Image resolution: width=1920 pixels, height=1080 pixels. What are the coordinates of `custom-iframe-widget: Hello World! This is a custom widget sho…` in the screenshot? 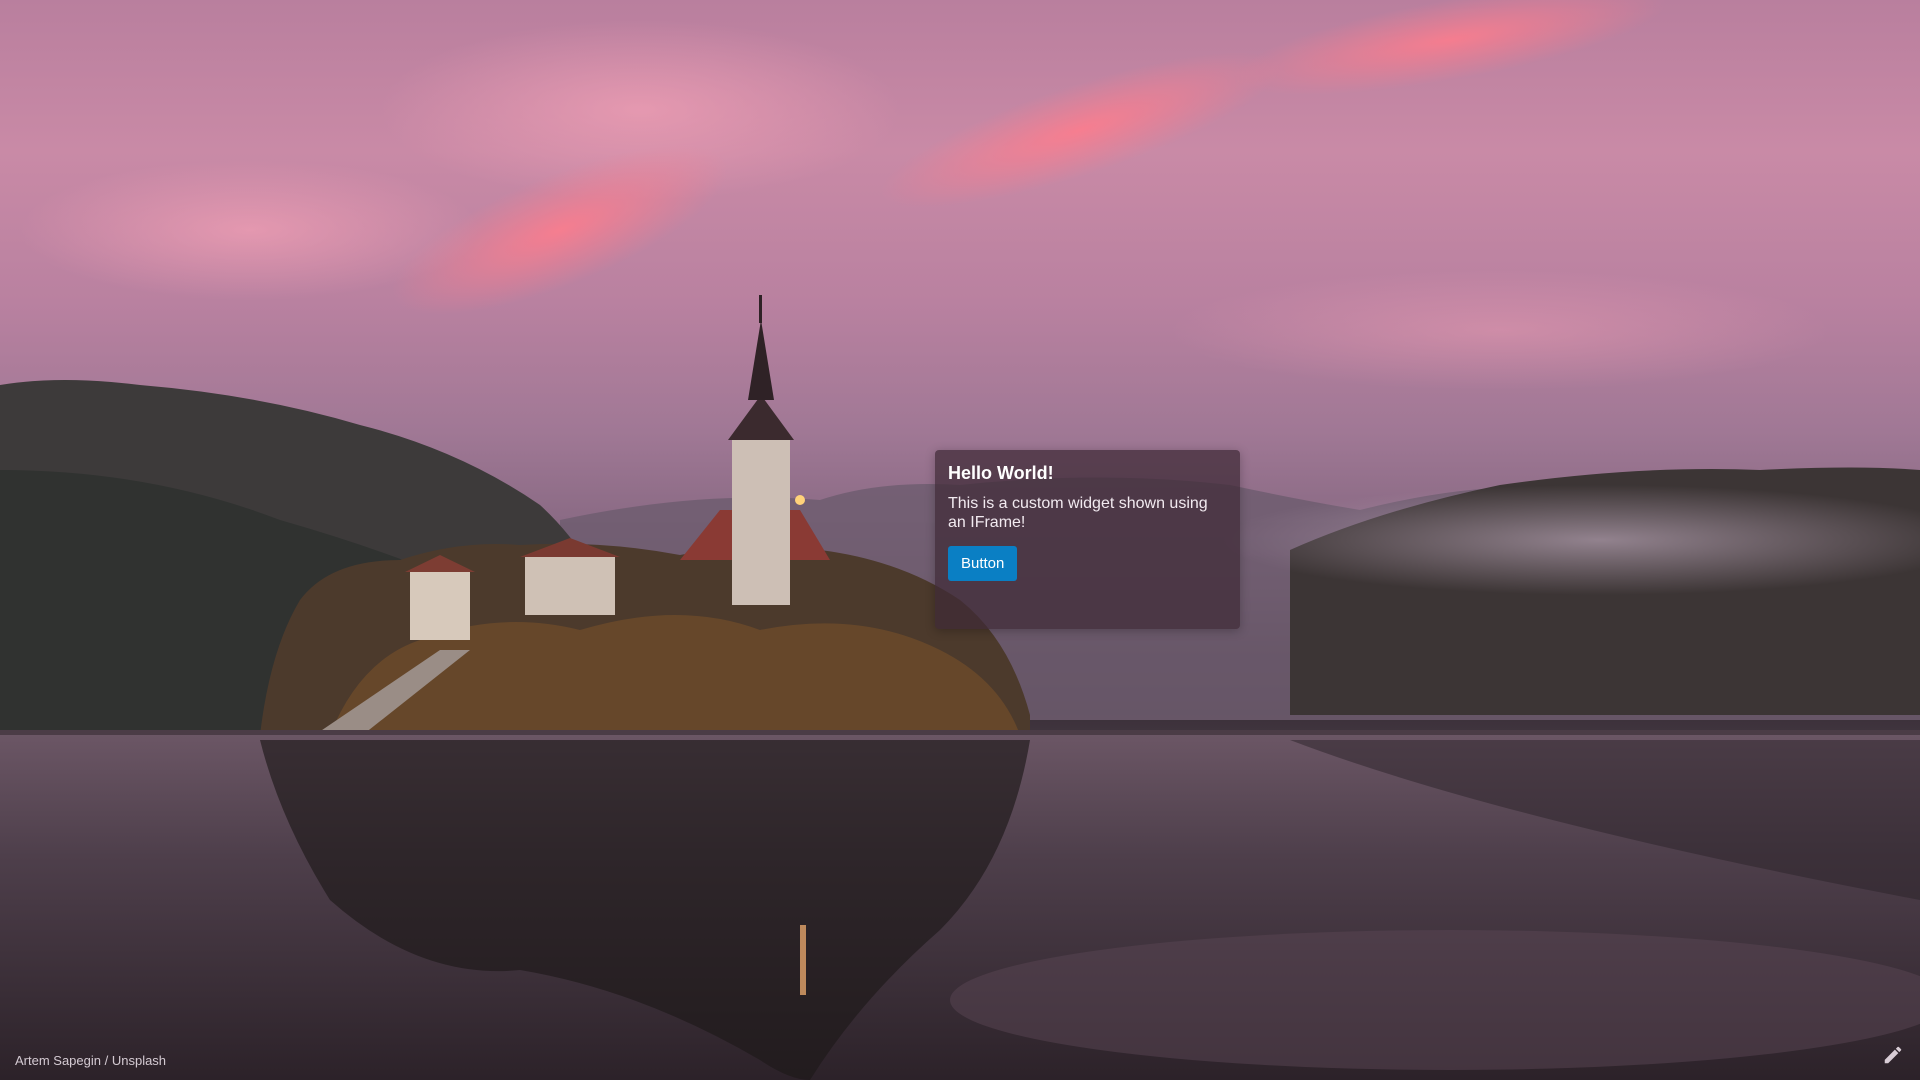 It's located at (1087, 539).